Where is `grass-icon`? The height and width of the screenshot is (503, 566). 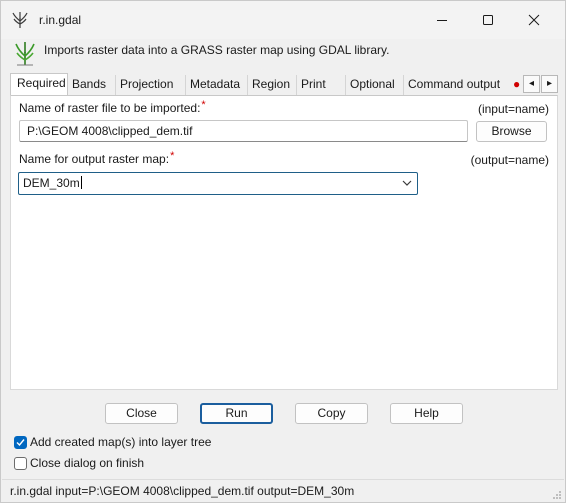 grass-icon is located at coordinates (20, 20).